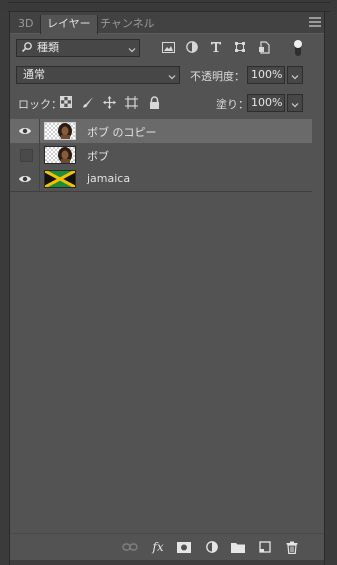 The image size is (337, 565). Describe the element at coordinates (167, 103) in the screenshot. I see `lock-row: ロック： 塗り： 100%` at that location.